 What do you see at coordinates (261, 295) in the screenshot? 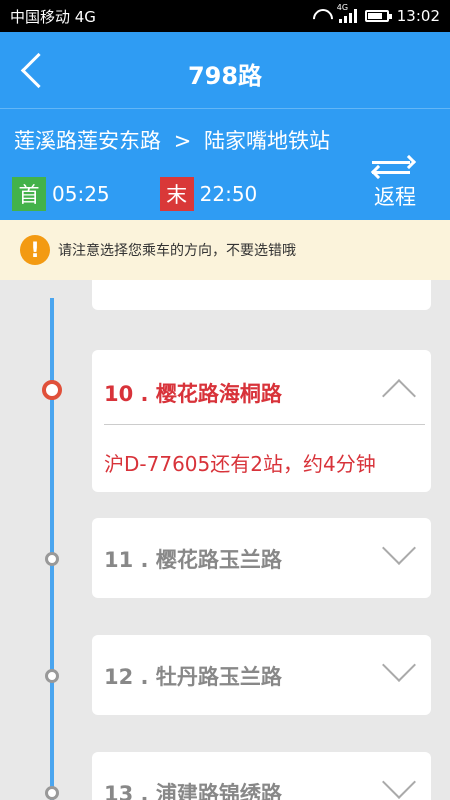
I see `station-card-previous` at bounding box center [261, 295].